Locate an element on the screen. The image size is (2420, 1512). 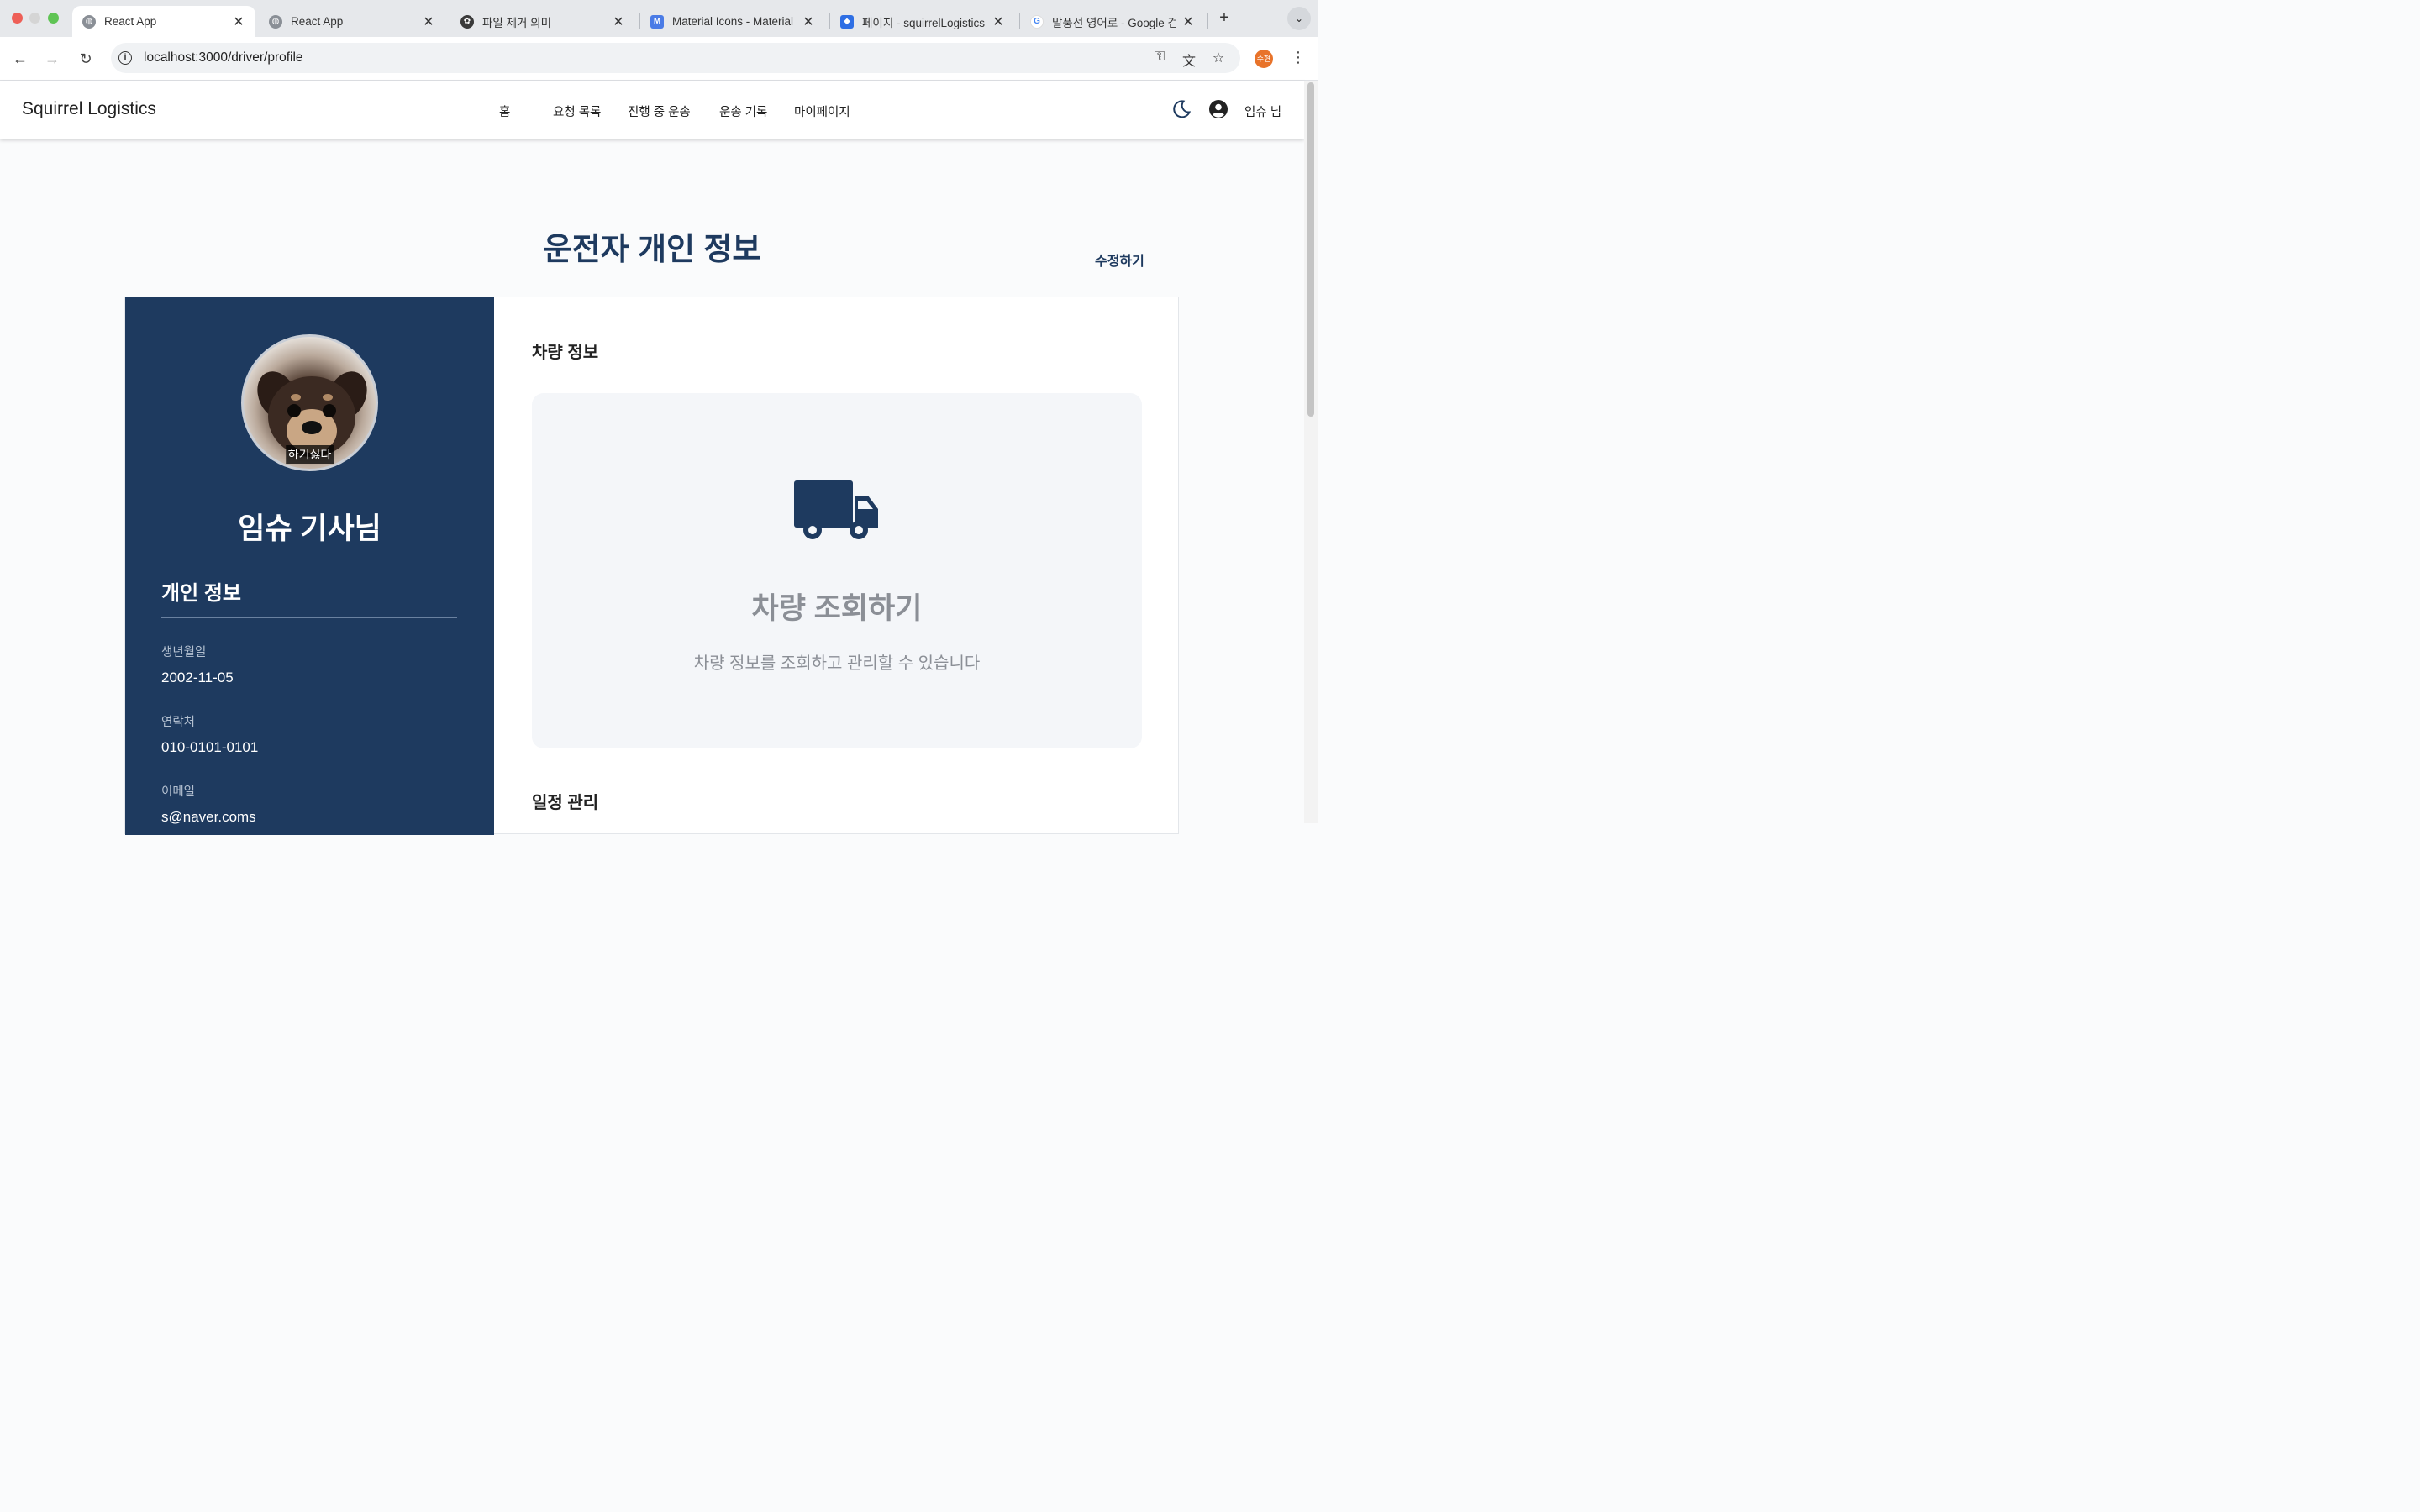
email-value: s@naver.coms is located at coordinates (208, 817).